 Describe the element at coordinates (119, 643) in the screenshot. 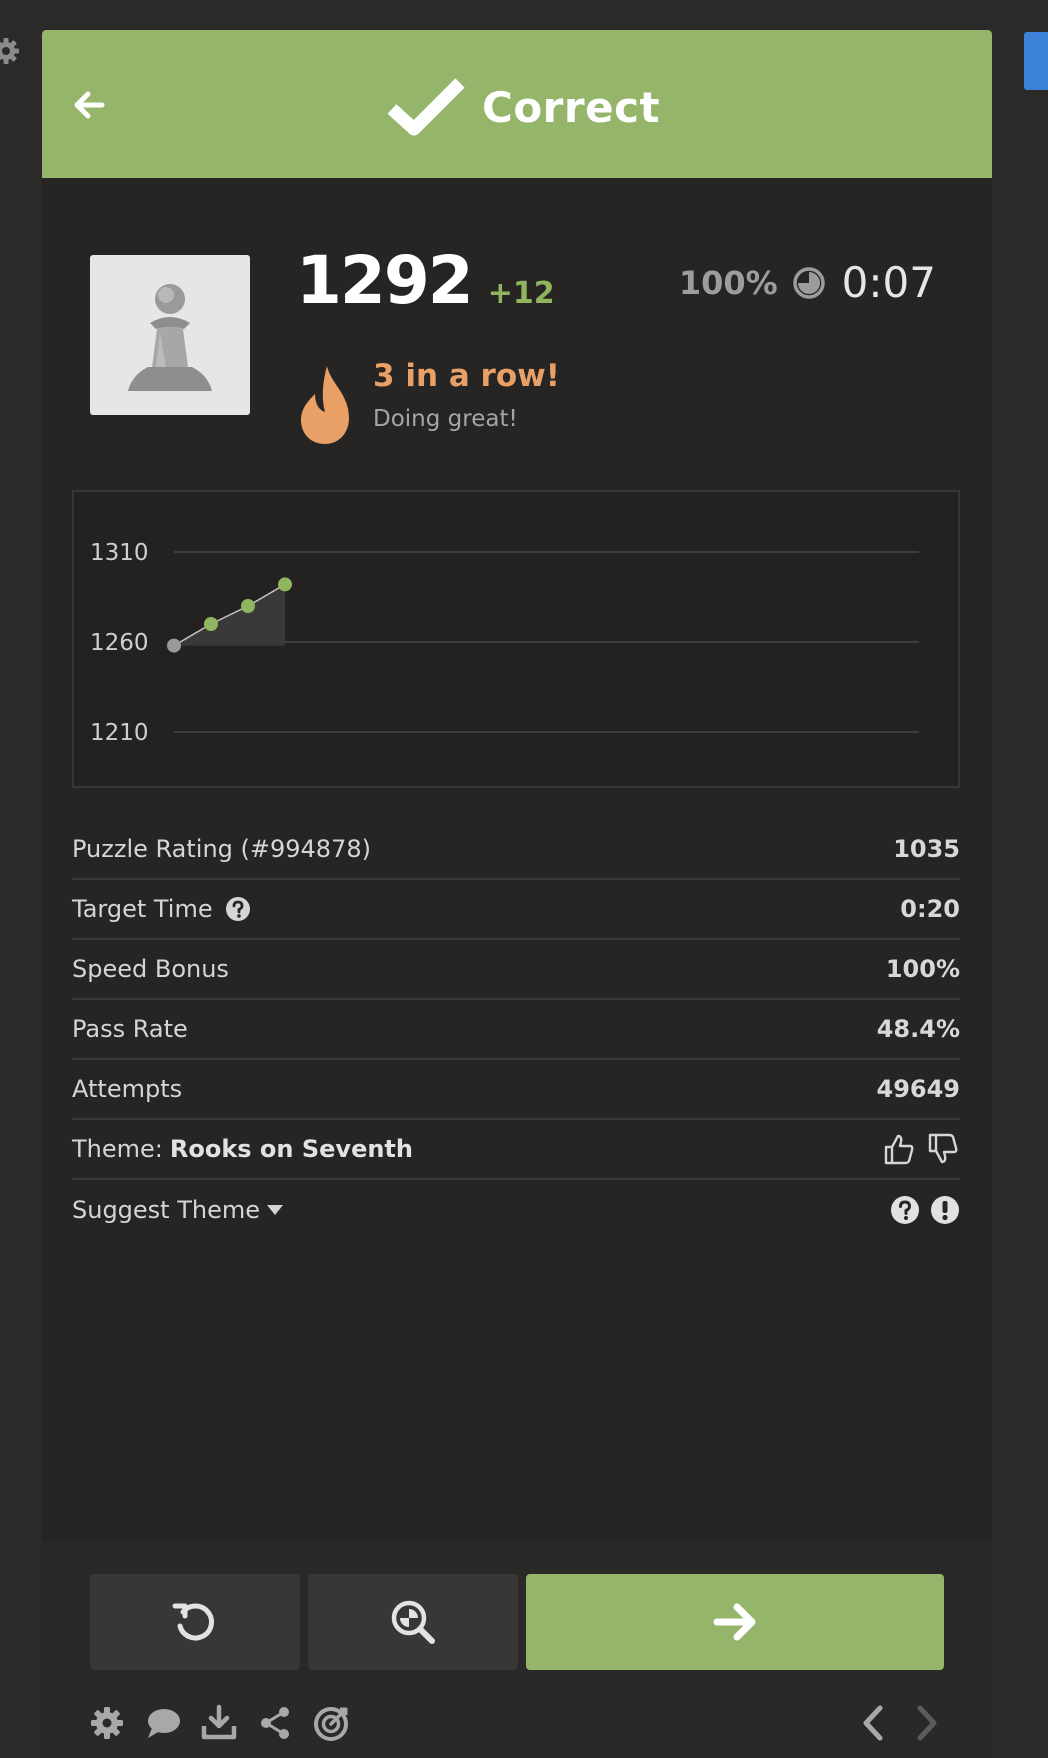

I see `y-tick-label: 1260` at that location.